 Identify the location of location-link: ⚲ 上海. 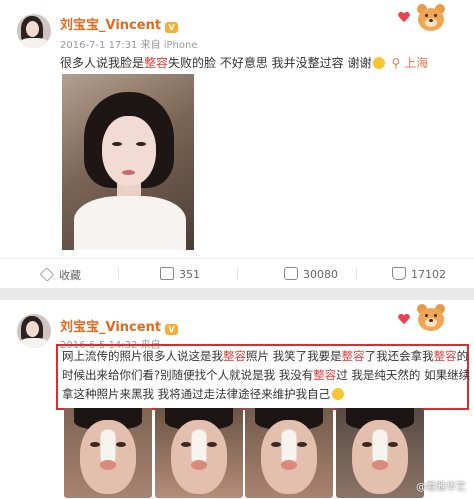
(409, 63).